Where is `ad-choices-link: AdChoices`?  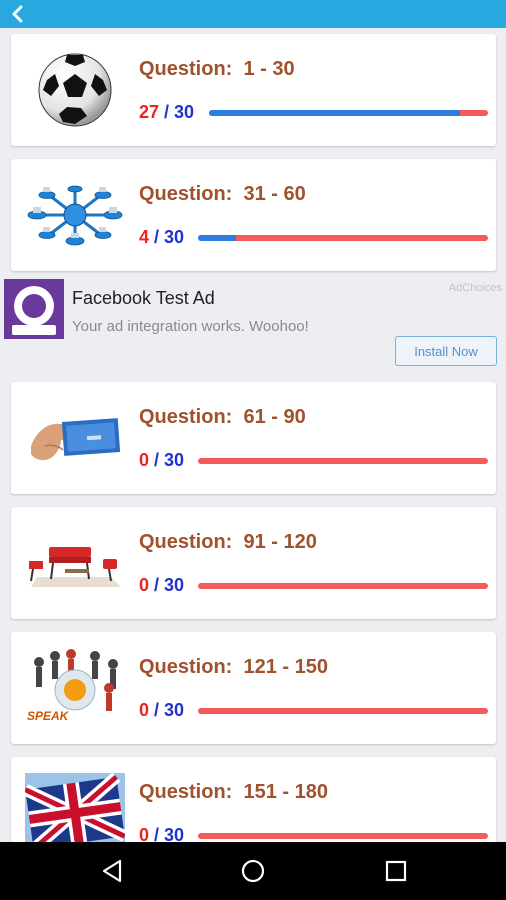
ad-choices-link: AdChoices is located at coordinates (475, 288).